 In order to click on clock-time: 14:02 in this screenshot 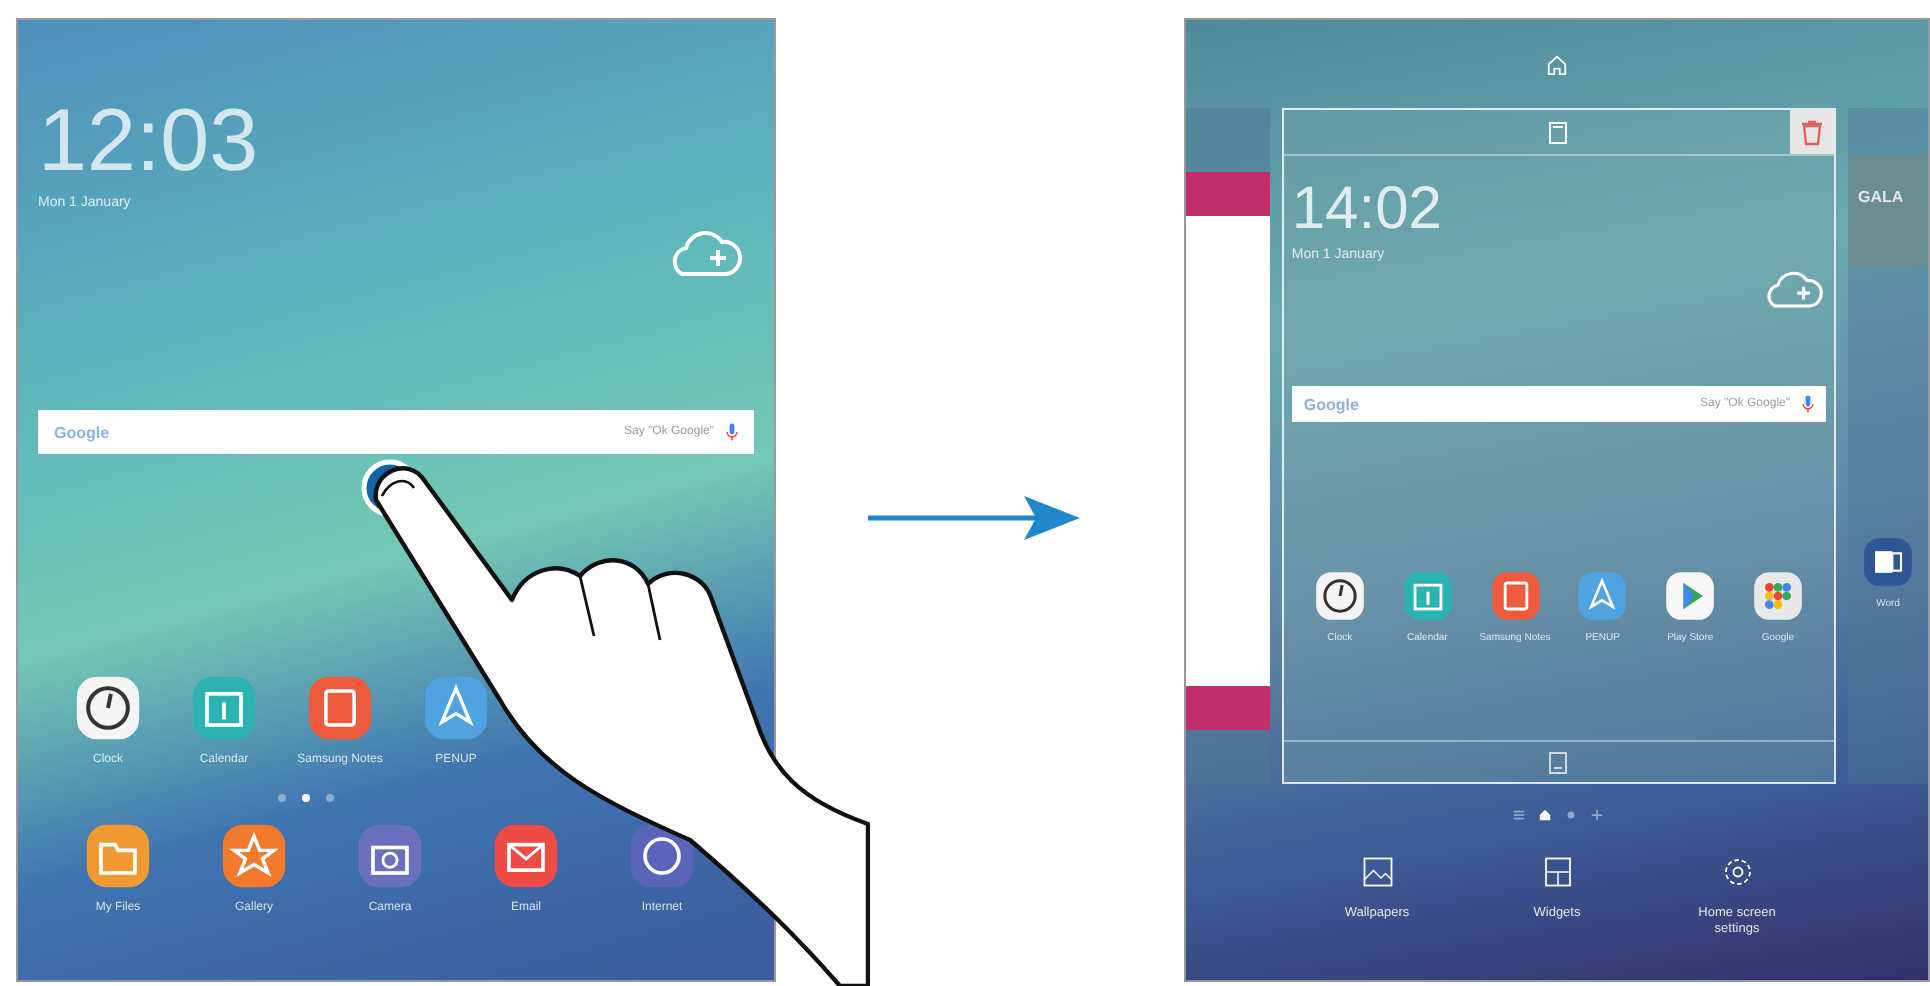, I will do `click(1366, 210)`.